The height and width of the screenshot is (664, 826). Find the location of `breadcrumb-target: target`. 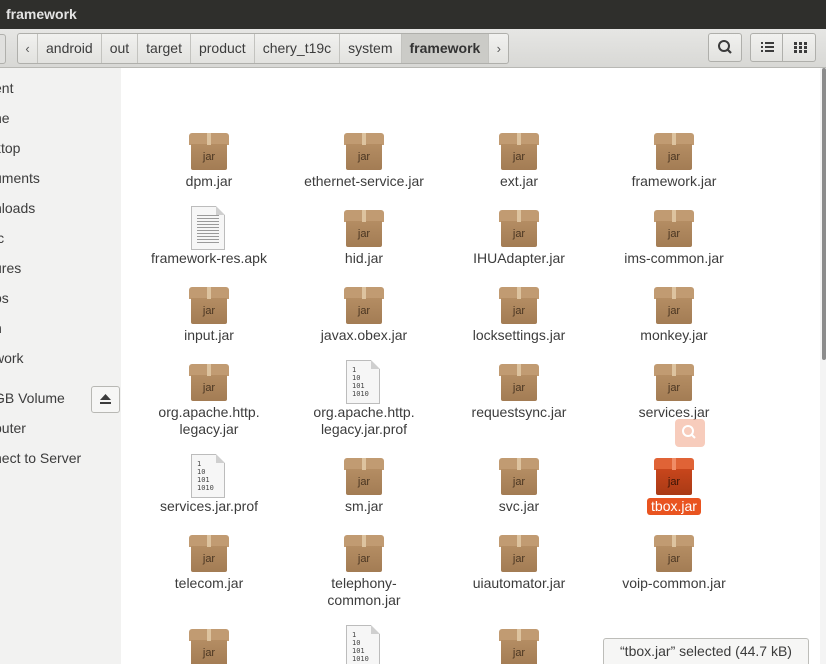

breadcrumb-target: target is located at coordinates (164, 48).